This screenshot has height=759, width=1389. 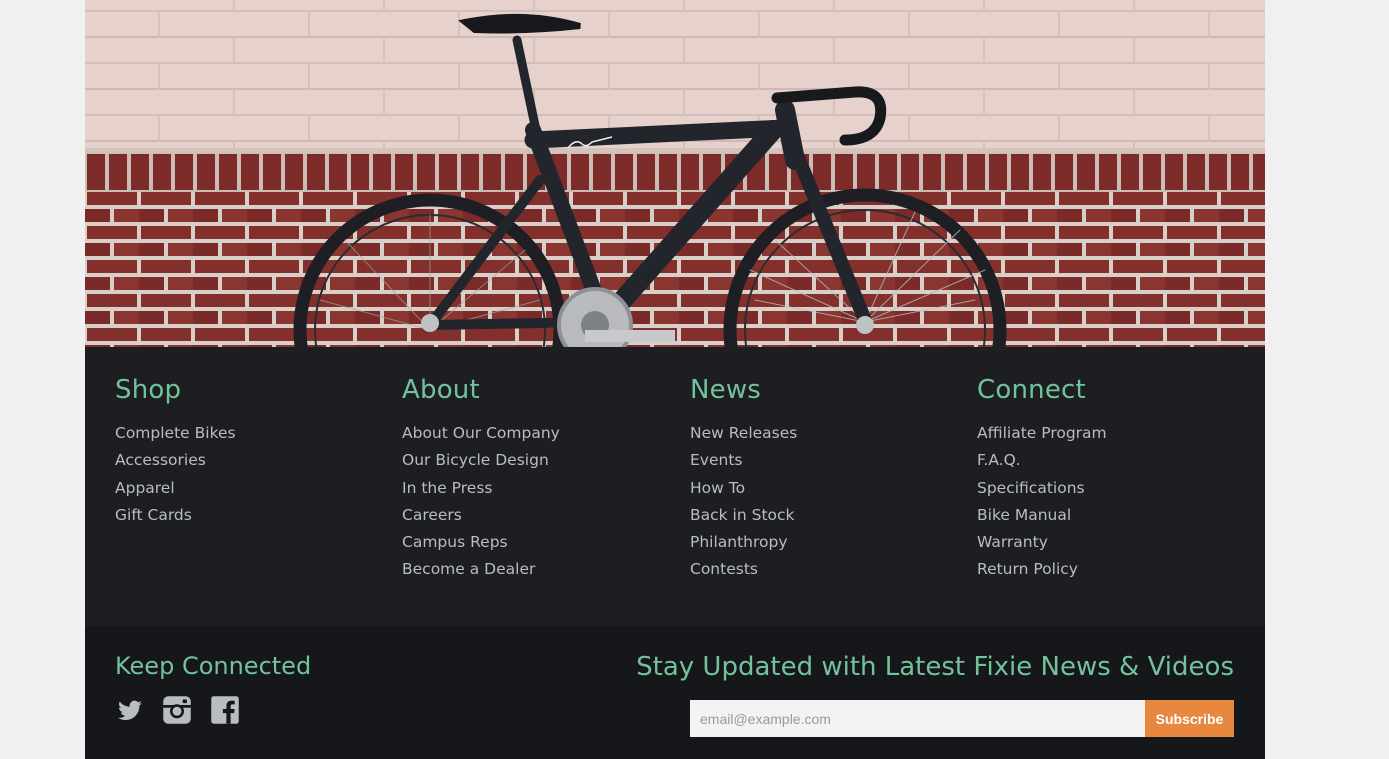 I want to click on link-philanthropy: Philanthropy, so click(x=820, y=542).